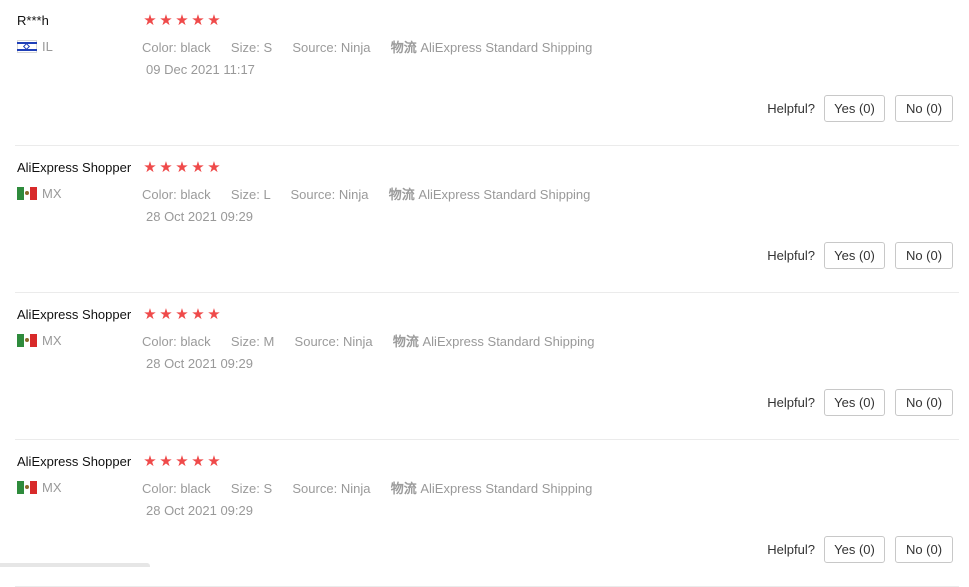 The image size is (969, 587). Describe the element at coordinates (27, 46) in the screenshot. I see `israel-flag-icon` at that location.